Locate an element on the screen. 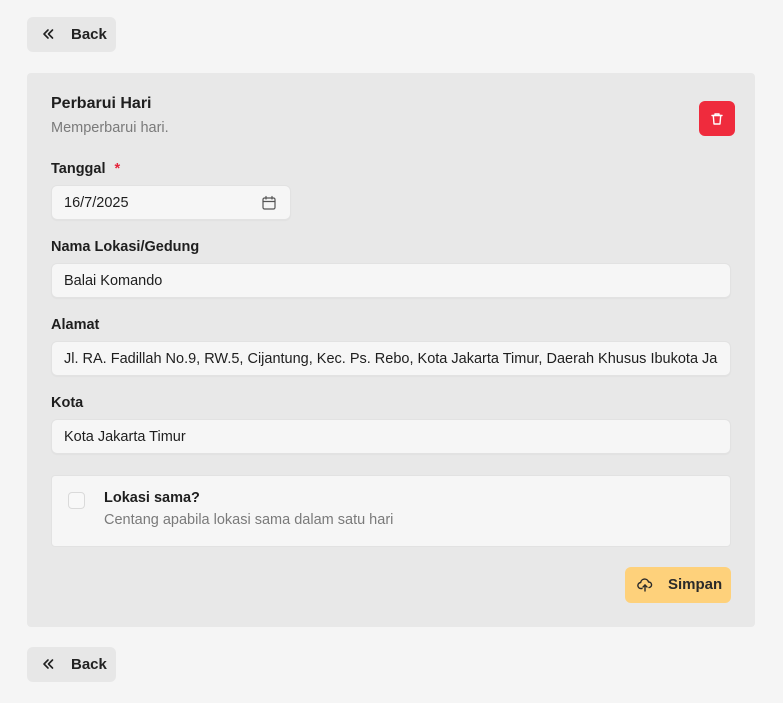 The height and width of the screenshot is (703, 783). card-subtitle: Memperbarui hari. is located at coordinates (110, 128).